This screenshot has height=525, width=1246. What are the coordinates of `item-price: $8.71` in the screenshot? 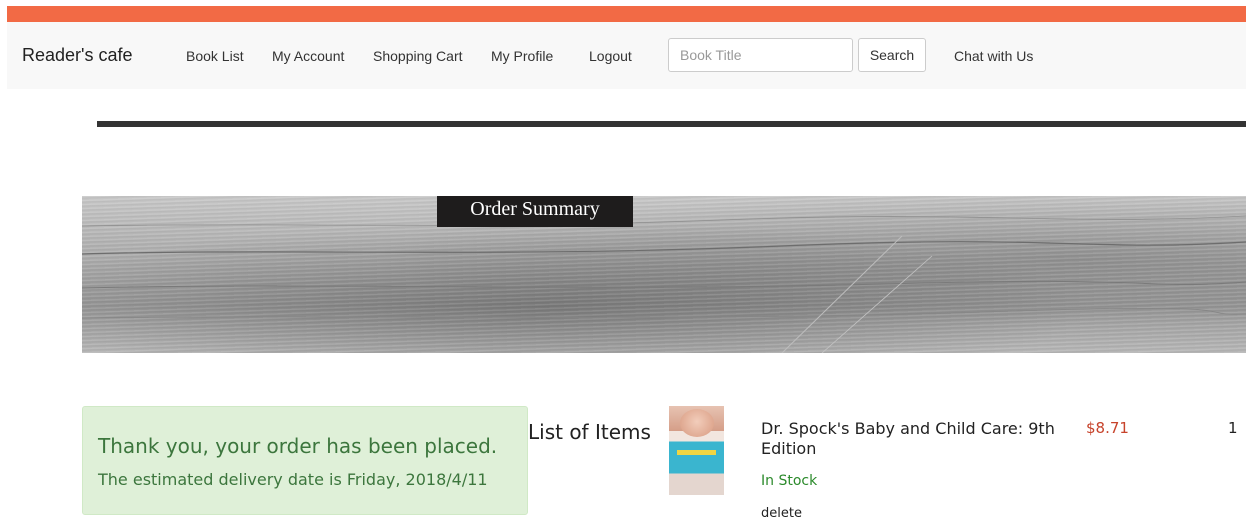 It's located at (1107, 428).